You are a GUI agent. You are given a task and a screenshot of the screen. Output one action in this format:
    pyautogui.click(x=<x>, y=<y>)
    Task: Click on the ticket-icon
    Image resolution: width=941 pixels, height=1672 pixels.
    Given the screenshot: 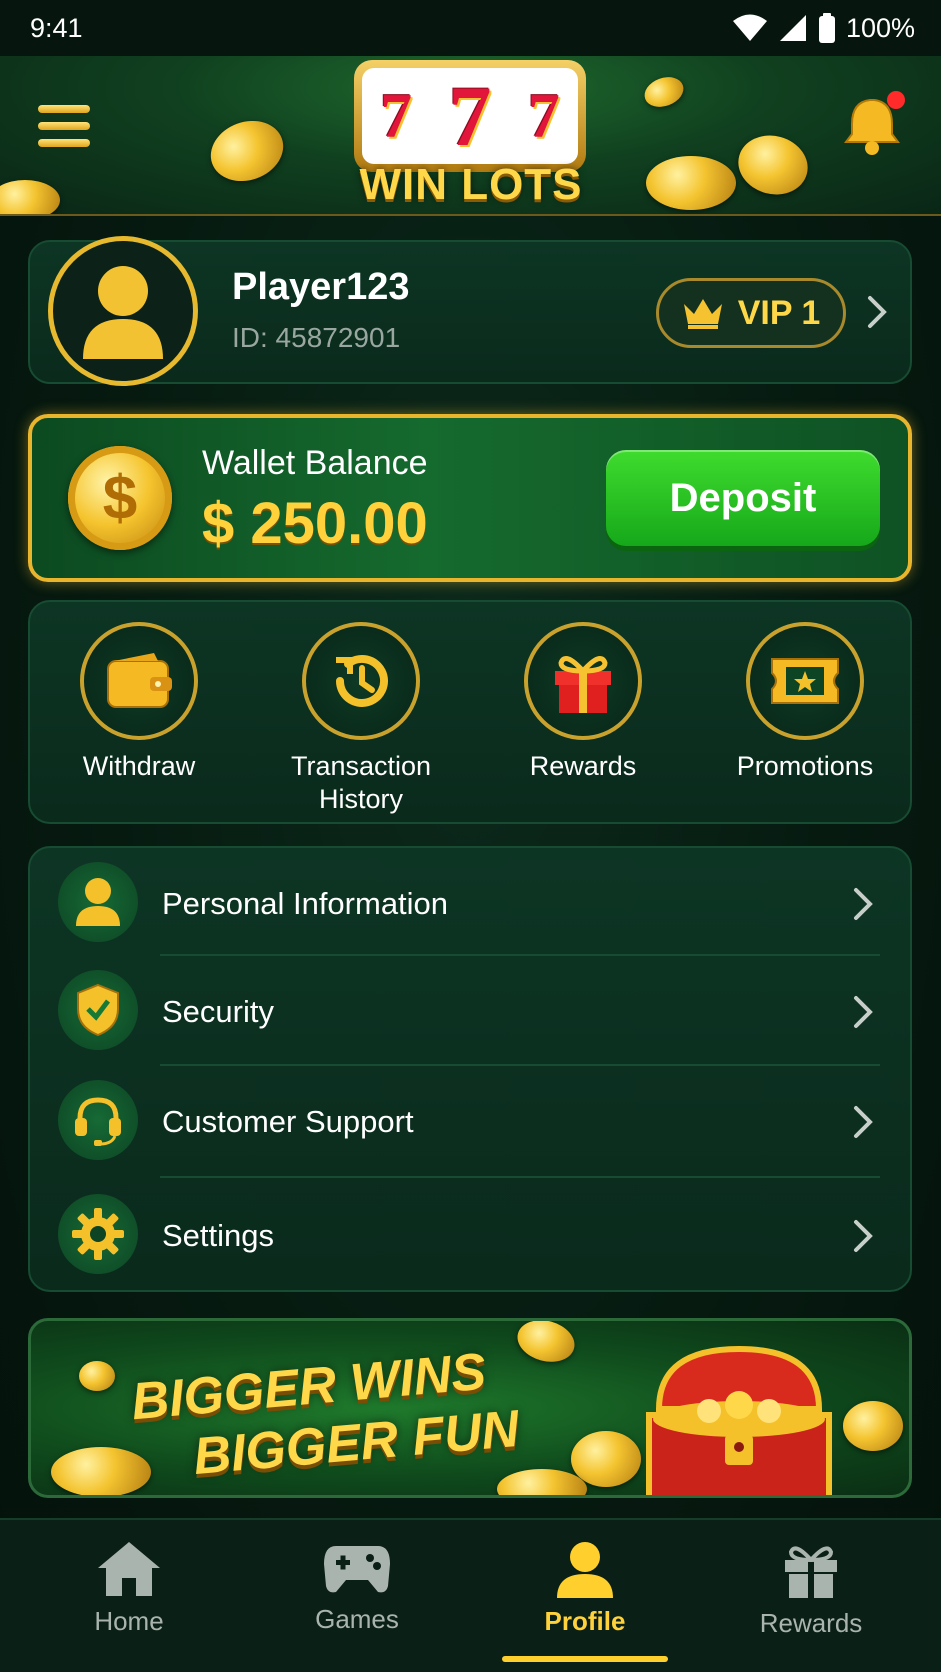 What is the action you would take?
    pyautogui.click(x=805, y=681)
    